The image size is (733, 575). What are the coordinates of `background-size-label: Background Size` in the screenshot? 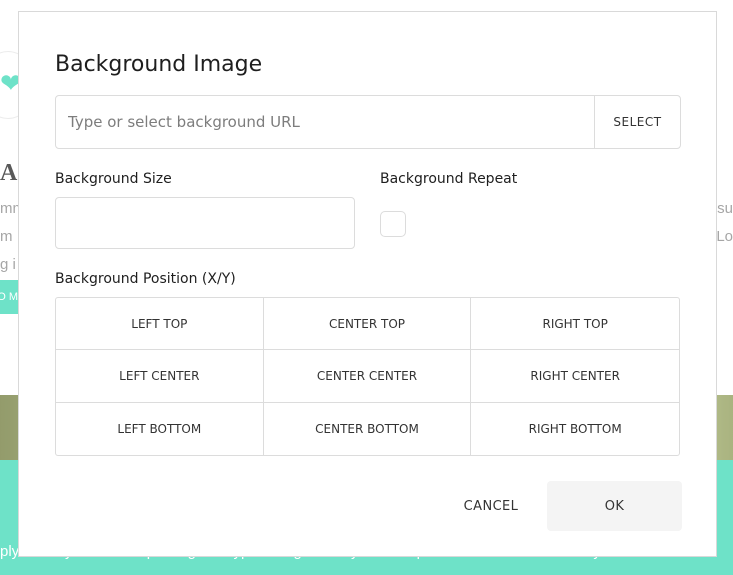 It's located at (113, 179).